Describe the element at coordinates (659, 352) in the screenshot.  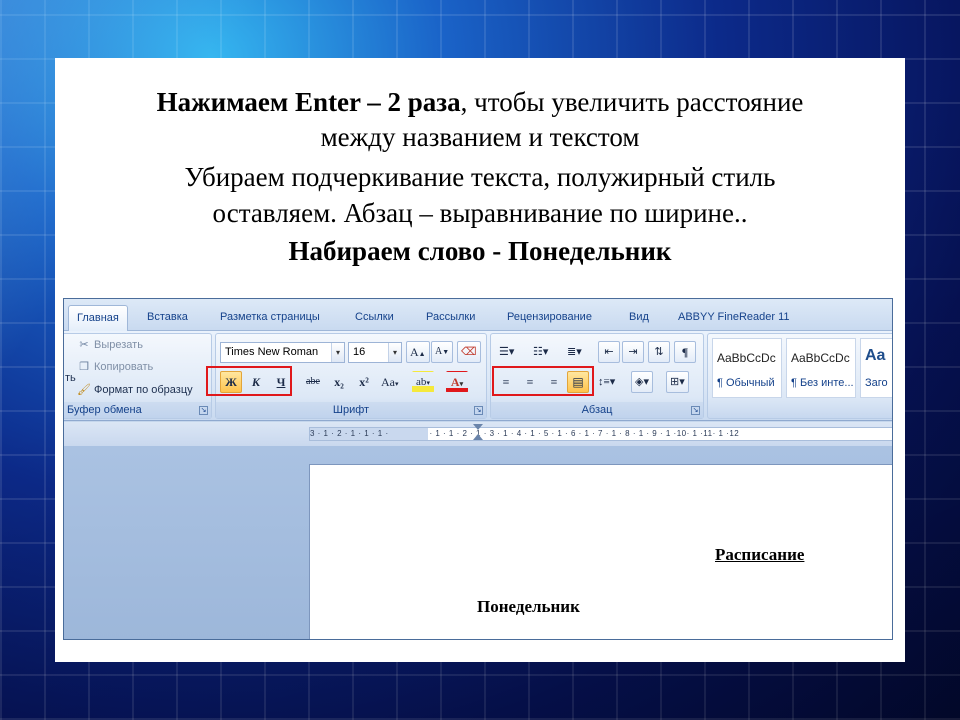
I see `sort-icon: ⇅` at that location.